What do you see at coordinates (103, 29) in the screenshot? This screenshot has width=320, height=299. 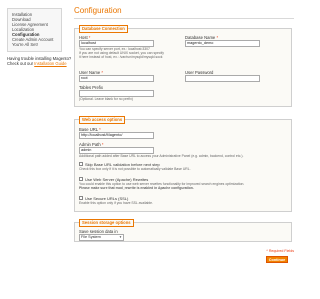 I see `database-connection-legend: Database Connection` at bounding box center [103, 29].